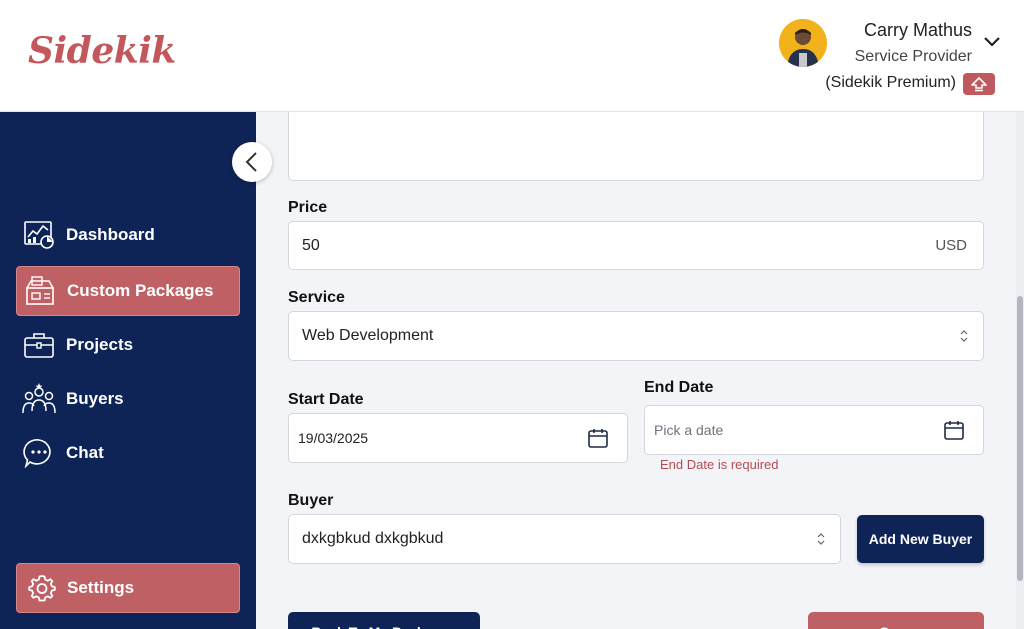 The width and height of the screenshot is (1024, 629). Describe the element at coordinates (917, 30) in the screenshot. I see `user-name: Carry Mathus` at that location.